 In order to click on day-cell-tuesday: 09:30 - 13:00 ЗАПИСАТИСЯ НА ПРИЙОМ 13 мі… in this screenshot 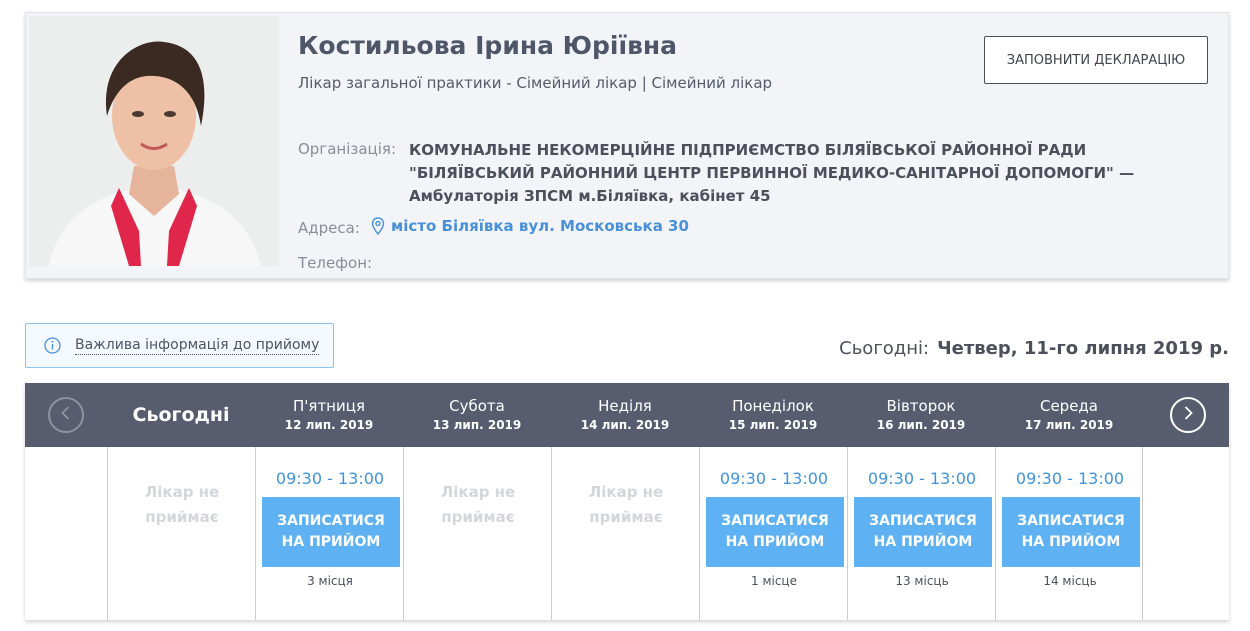, I will do `click(921, 533)`.